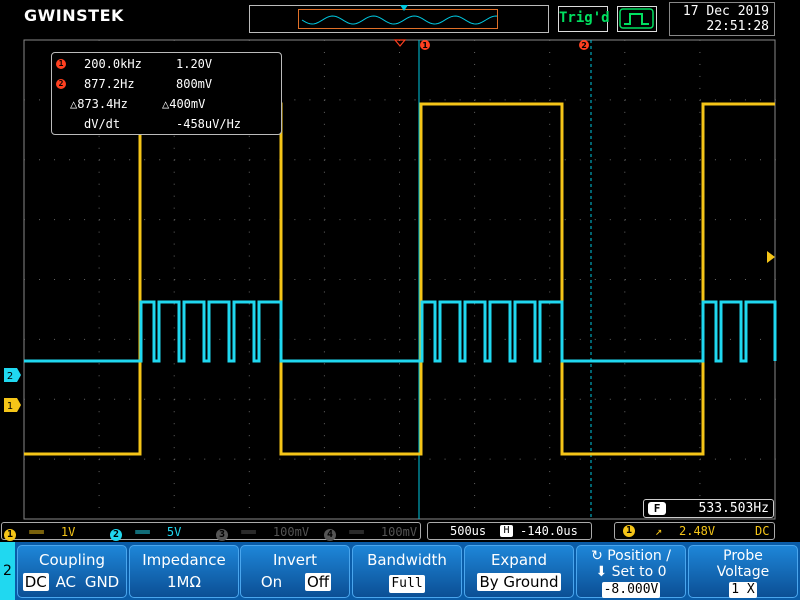  I want to click on cursor2-freq: 877.2Hz, so click(109, 84).